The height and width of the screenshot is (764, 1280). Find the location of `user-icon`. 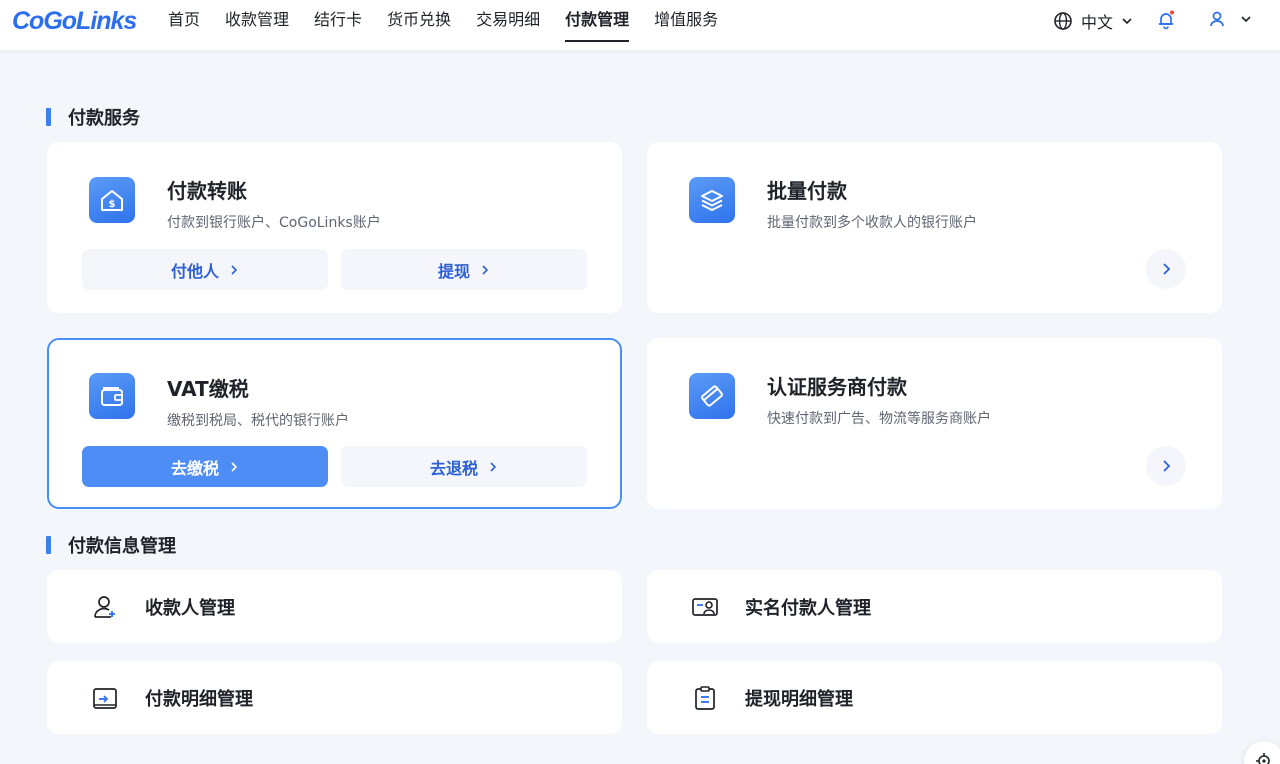

user-icon is located at coordinates (1217, 19).